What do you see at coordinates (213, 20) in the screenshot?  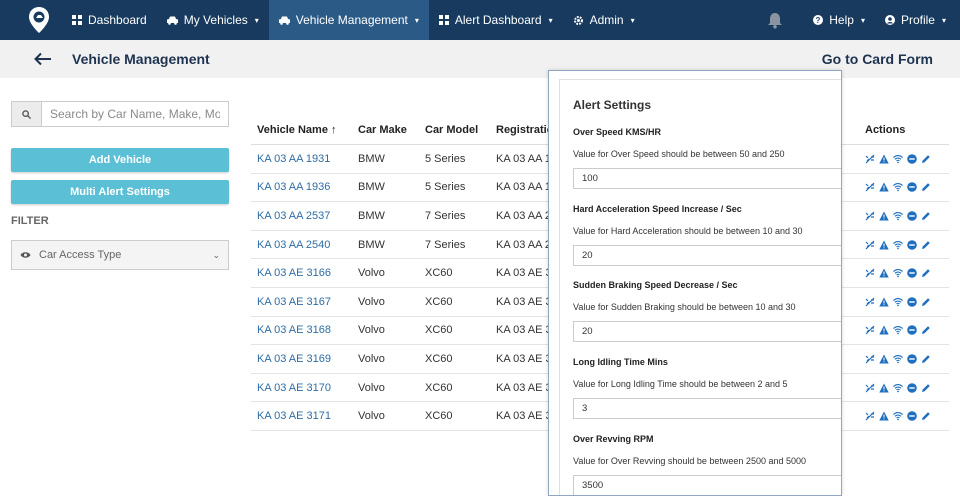 I see `nav-my-vehicles: My Vehicles ▾` at bounding box center [213, 20].